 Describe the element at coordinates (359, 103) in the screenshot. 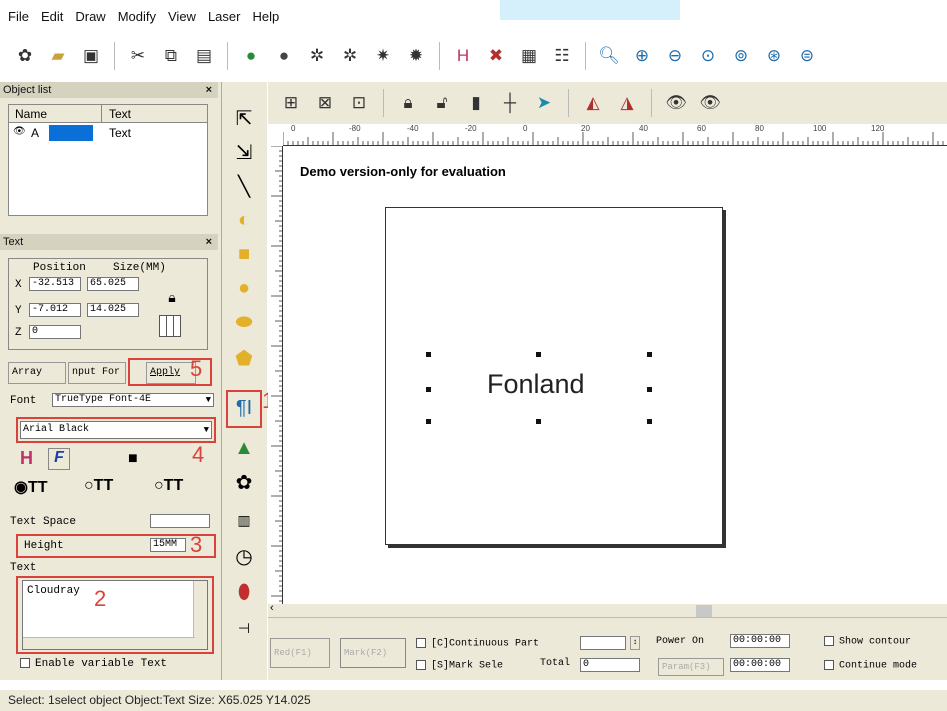

I see `group-select-icon: ⊡` at that location.